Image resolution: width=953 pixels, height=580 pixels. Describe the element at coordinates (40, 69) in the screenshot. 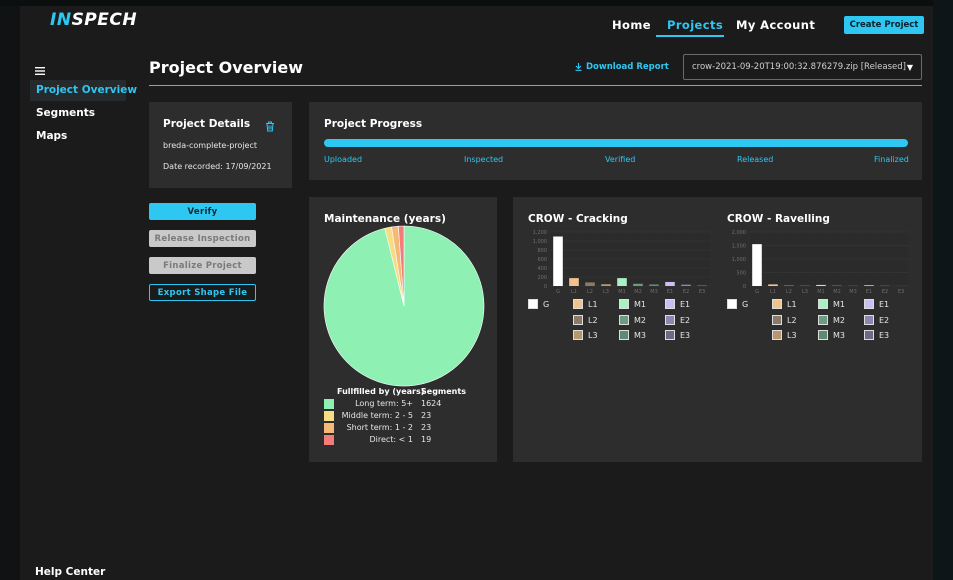

I see `menu-icon` at that location.